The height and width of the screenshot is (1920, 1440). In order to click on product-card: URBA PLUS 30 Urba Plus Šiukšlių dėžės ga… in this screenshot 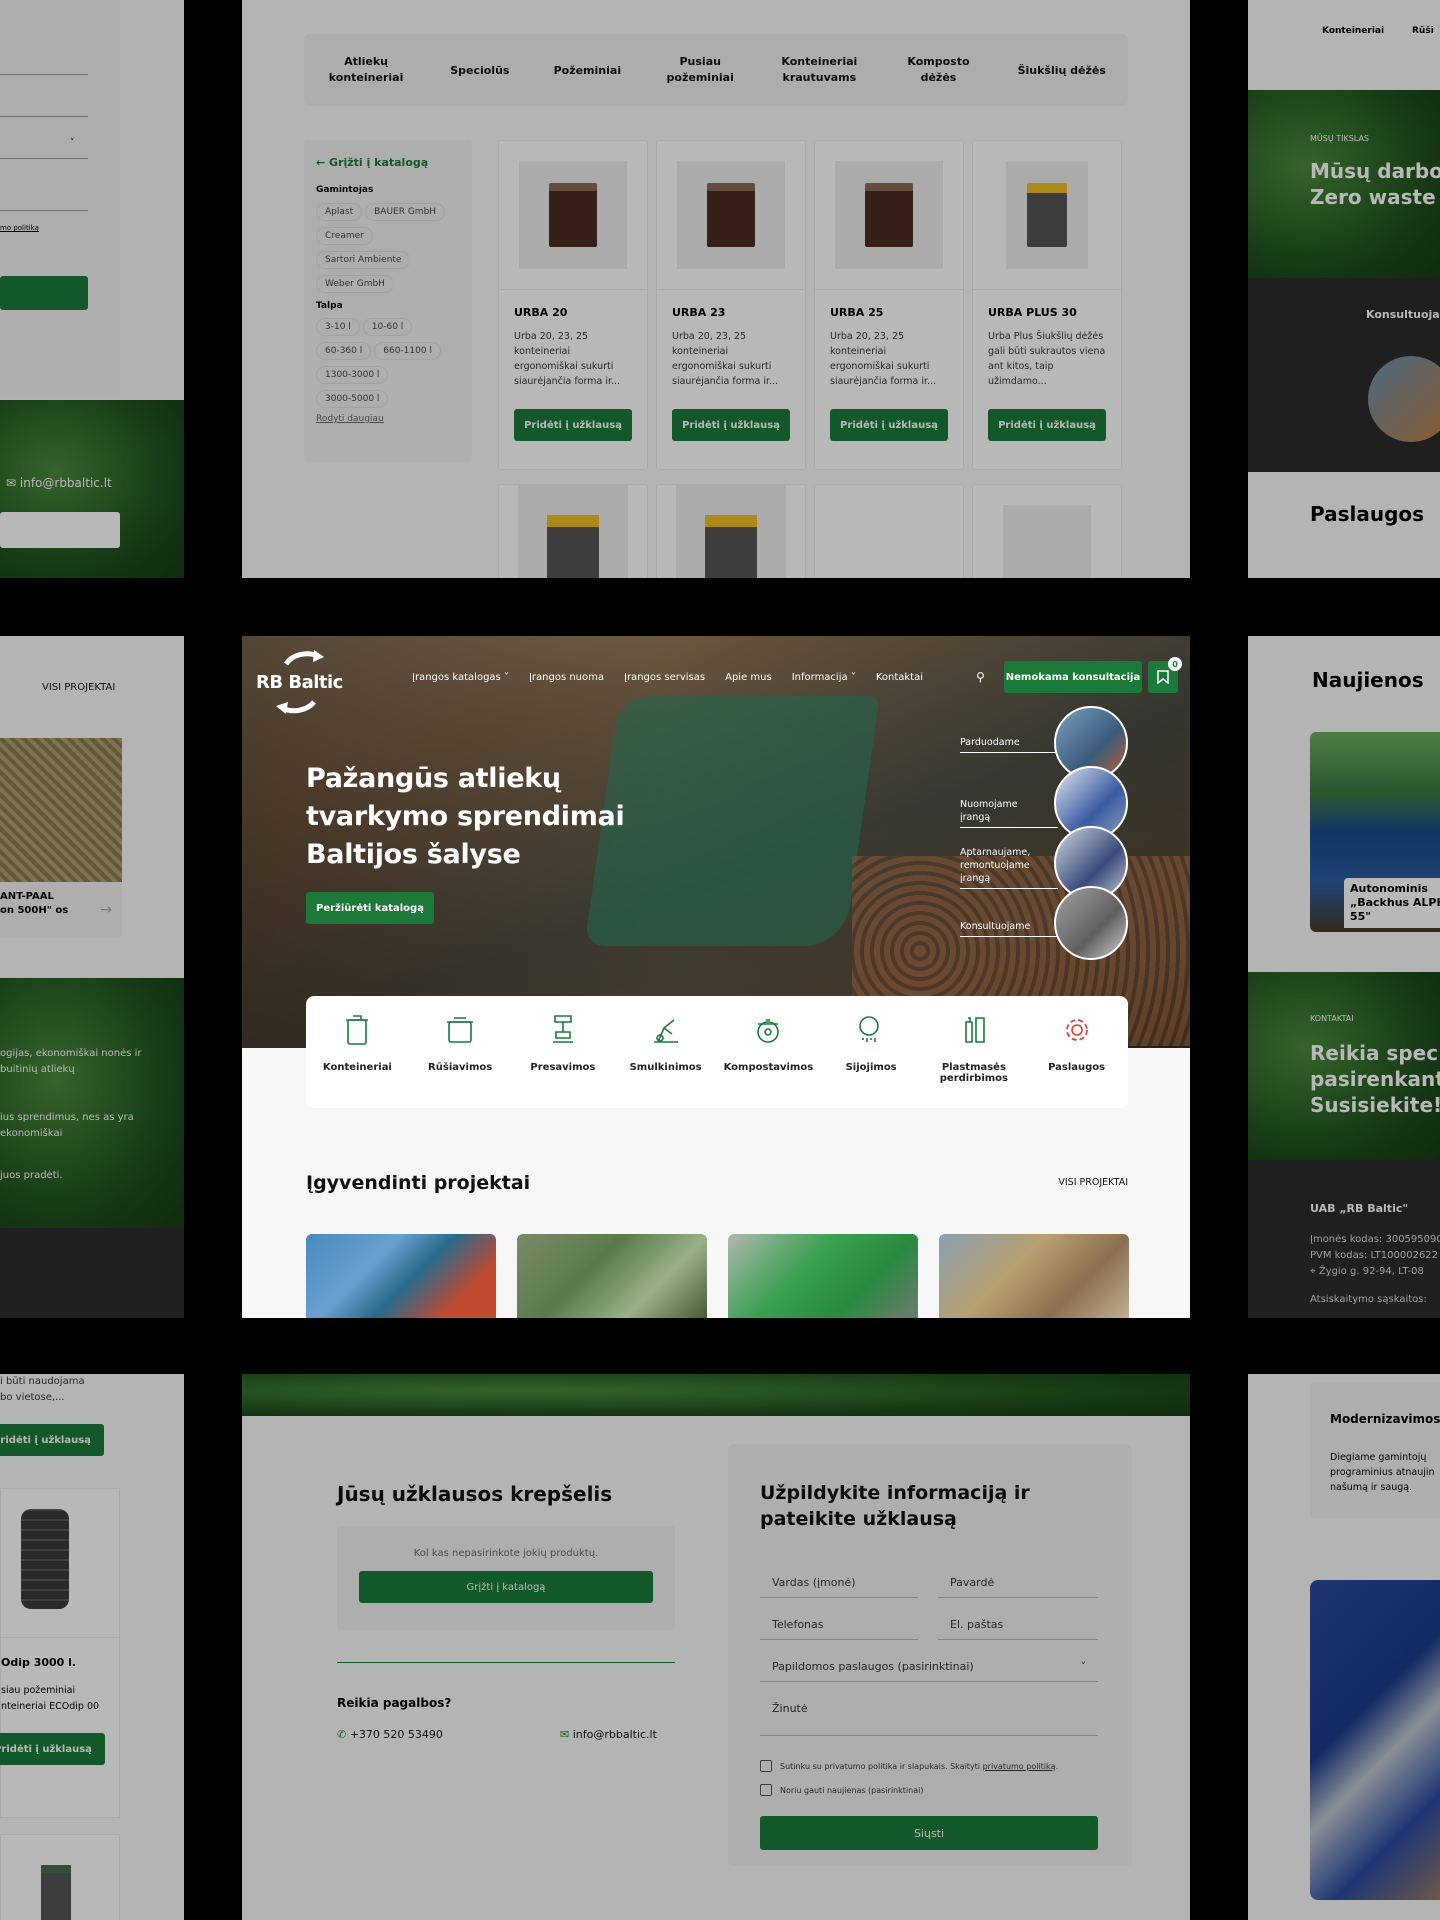, I will do `click(1047, 305)`.